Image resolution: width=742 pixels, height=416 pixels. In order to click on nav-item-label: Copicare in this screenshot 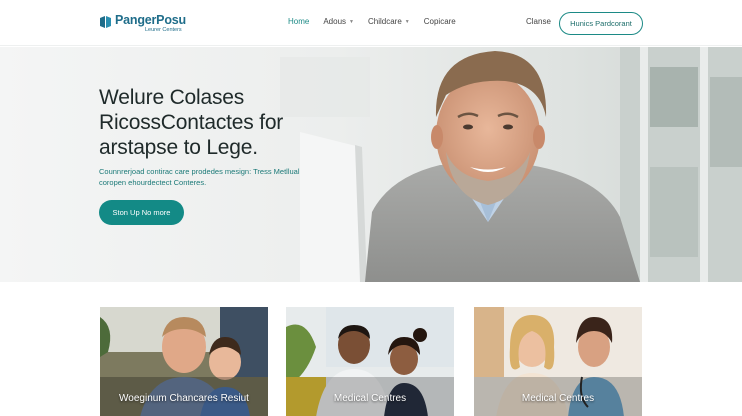, I will do `click(439, 21)`.